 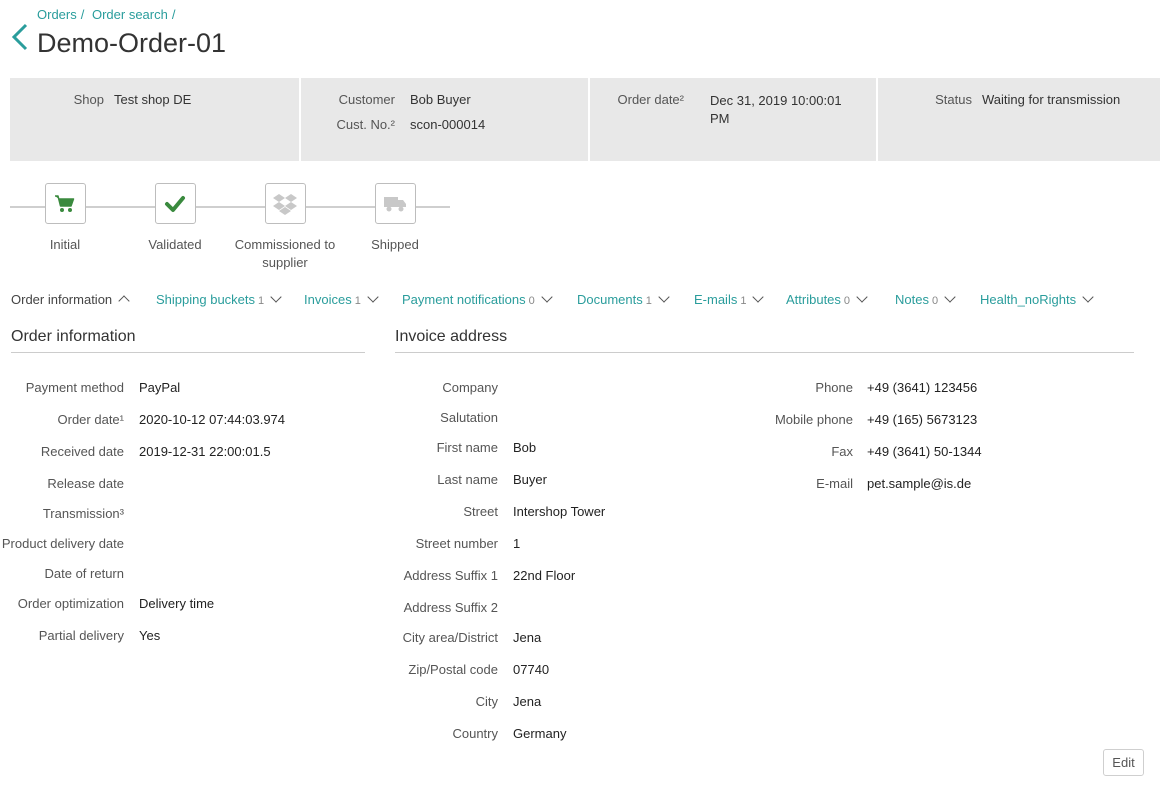 What do you see at coordinates (447, 124) in the screenshot?
I see `custno-link: scon-000014` at bounding box center [447, 124].